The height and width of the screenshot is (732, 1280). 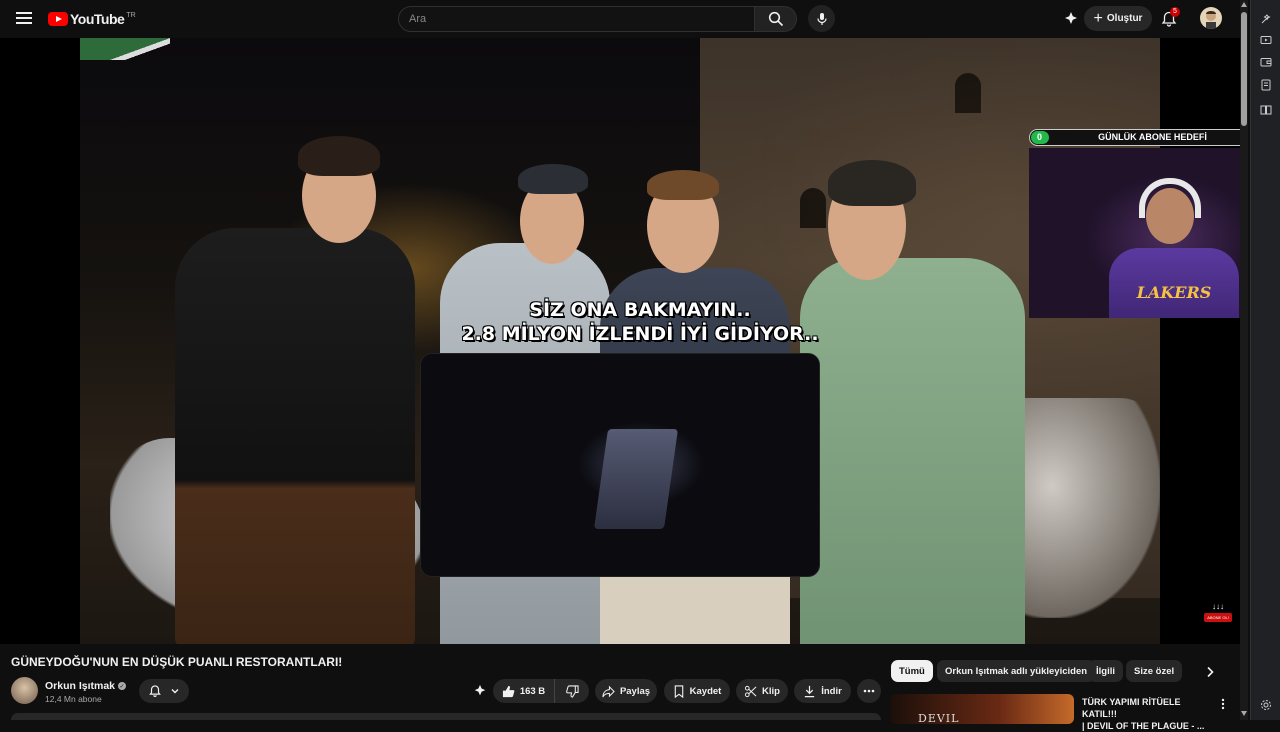 I want to click on subscribe-badge: ↓↓↓ ABONE OL!, so click(x=1218, y=616).